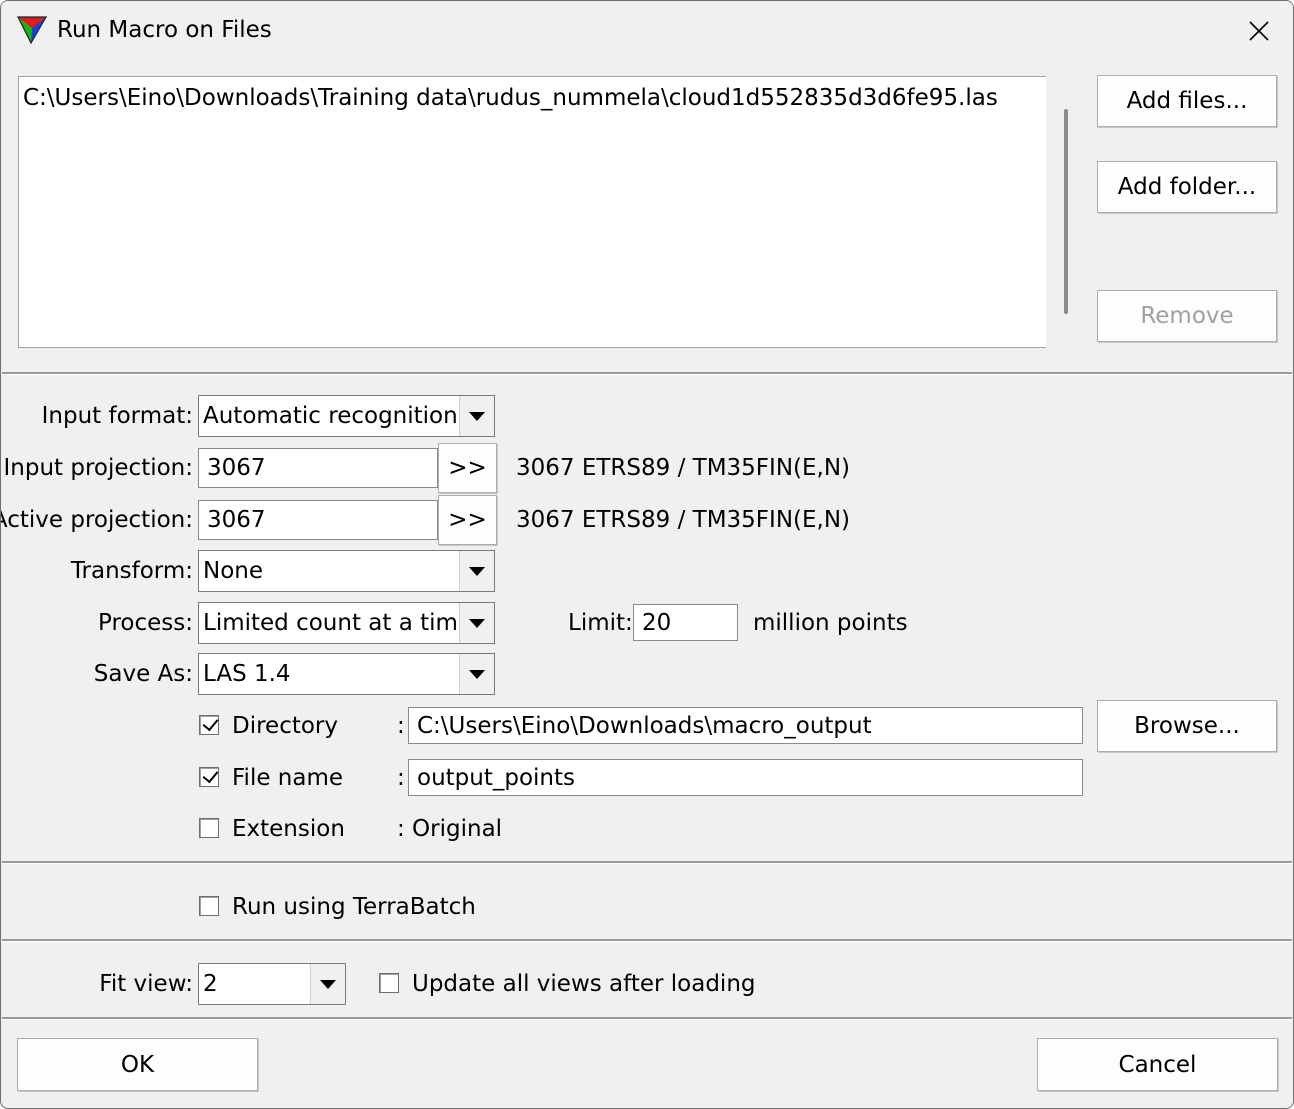 The width and height of the screenshot is (1294, 1109). What do you see at coordinates (210, 984) in the screenshot?
I see `fit-view-value: 2` at bounding box center [210, 984].